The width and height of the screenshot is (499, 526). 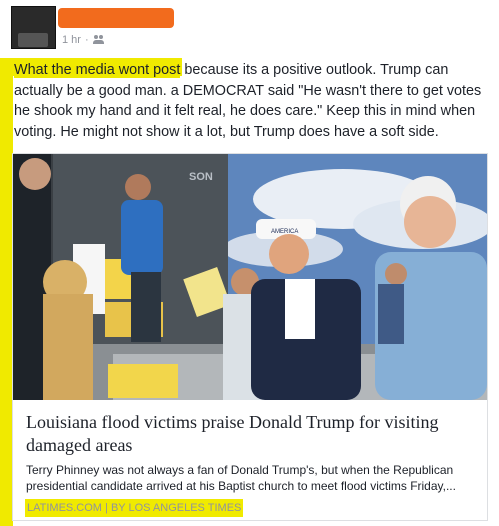 I want to click on avatar, so click(x=33, y=27).